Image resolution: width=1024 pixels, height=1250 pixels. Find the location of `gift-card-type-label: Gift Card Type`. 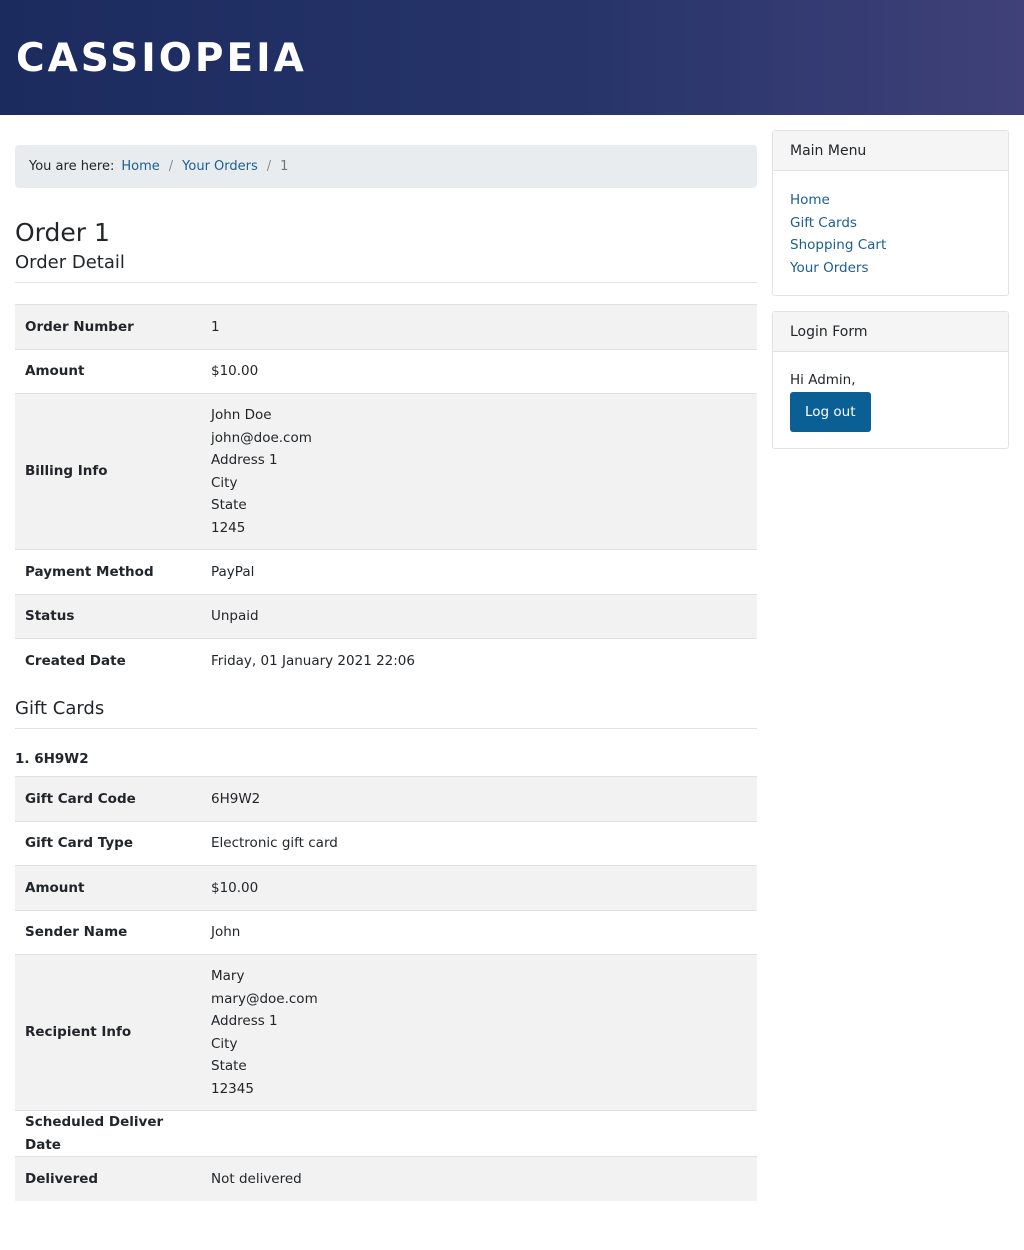

gift-card-type-label: Gift Card Type is located at coordinates (108, 843).